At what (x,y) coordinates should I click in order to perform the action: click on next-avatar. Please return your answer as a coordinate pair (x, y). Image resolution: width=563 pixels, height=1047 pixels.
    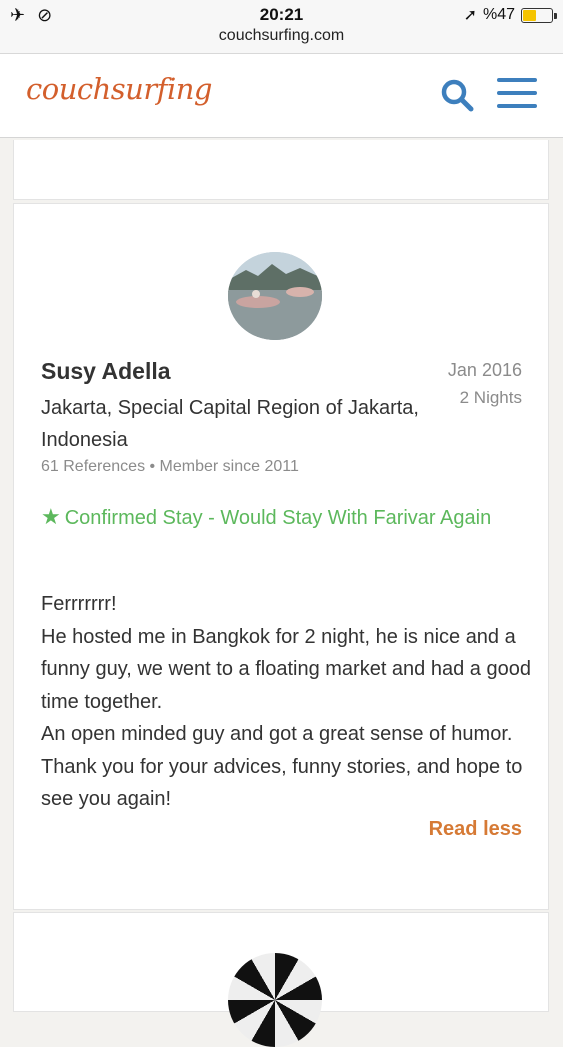
    Looking at the image, I should click on (275, 1000).